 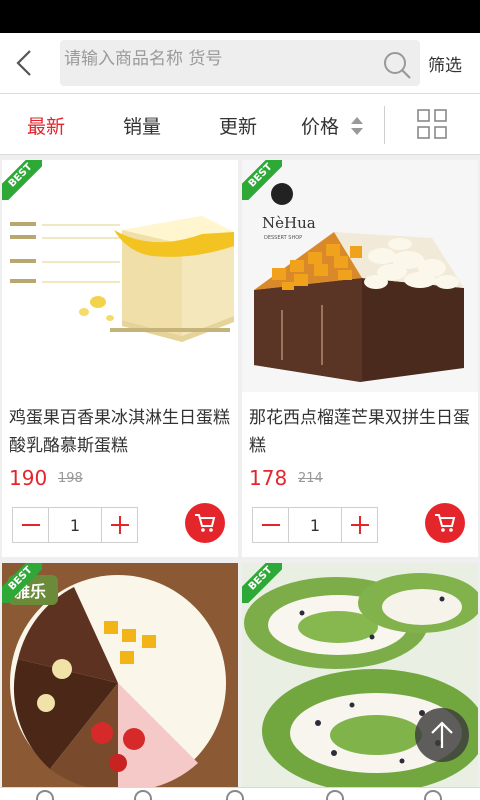 I want to click on filter-button: 筛选, so click(x=445, y=63).